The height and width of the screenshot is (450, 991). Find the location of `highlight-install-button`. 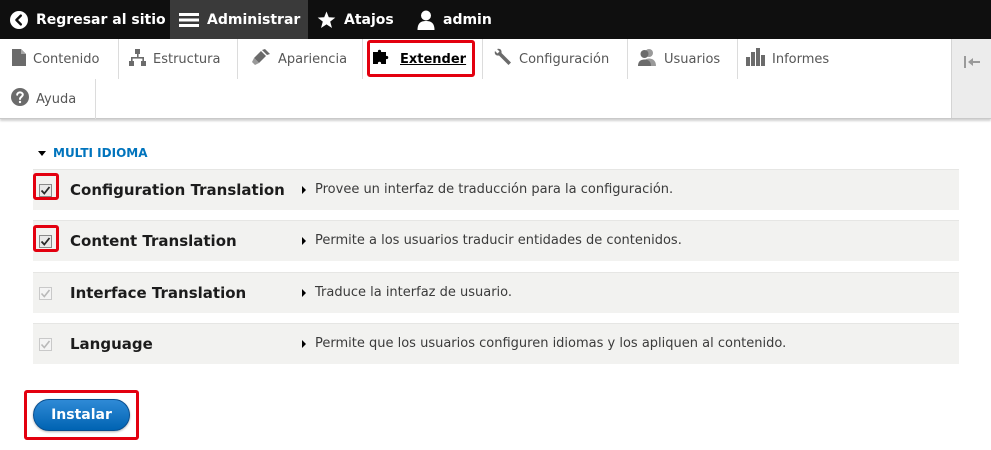

highlight-install-button is located at coordinates (81, 415).